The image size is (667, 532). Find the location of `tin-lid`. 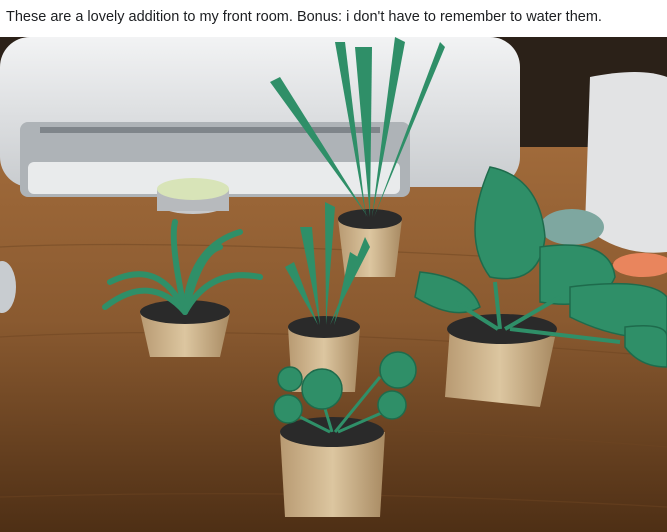

tin-lid is located at coordinates (572, 227).